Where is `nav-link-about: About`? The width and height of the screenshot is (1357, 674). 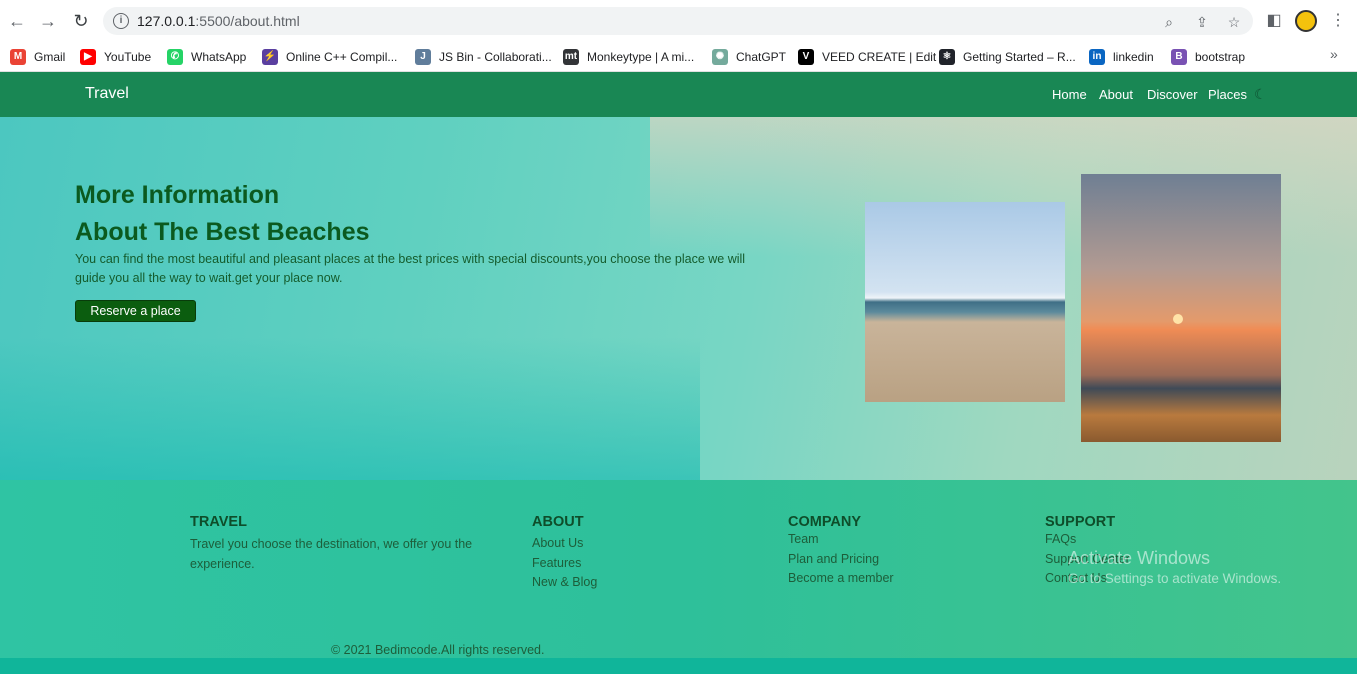 nav-link-about: About is located at coordinates (1116, 94).